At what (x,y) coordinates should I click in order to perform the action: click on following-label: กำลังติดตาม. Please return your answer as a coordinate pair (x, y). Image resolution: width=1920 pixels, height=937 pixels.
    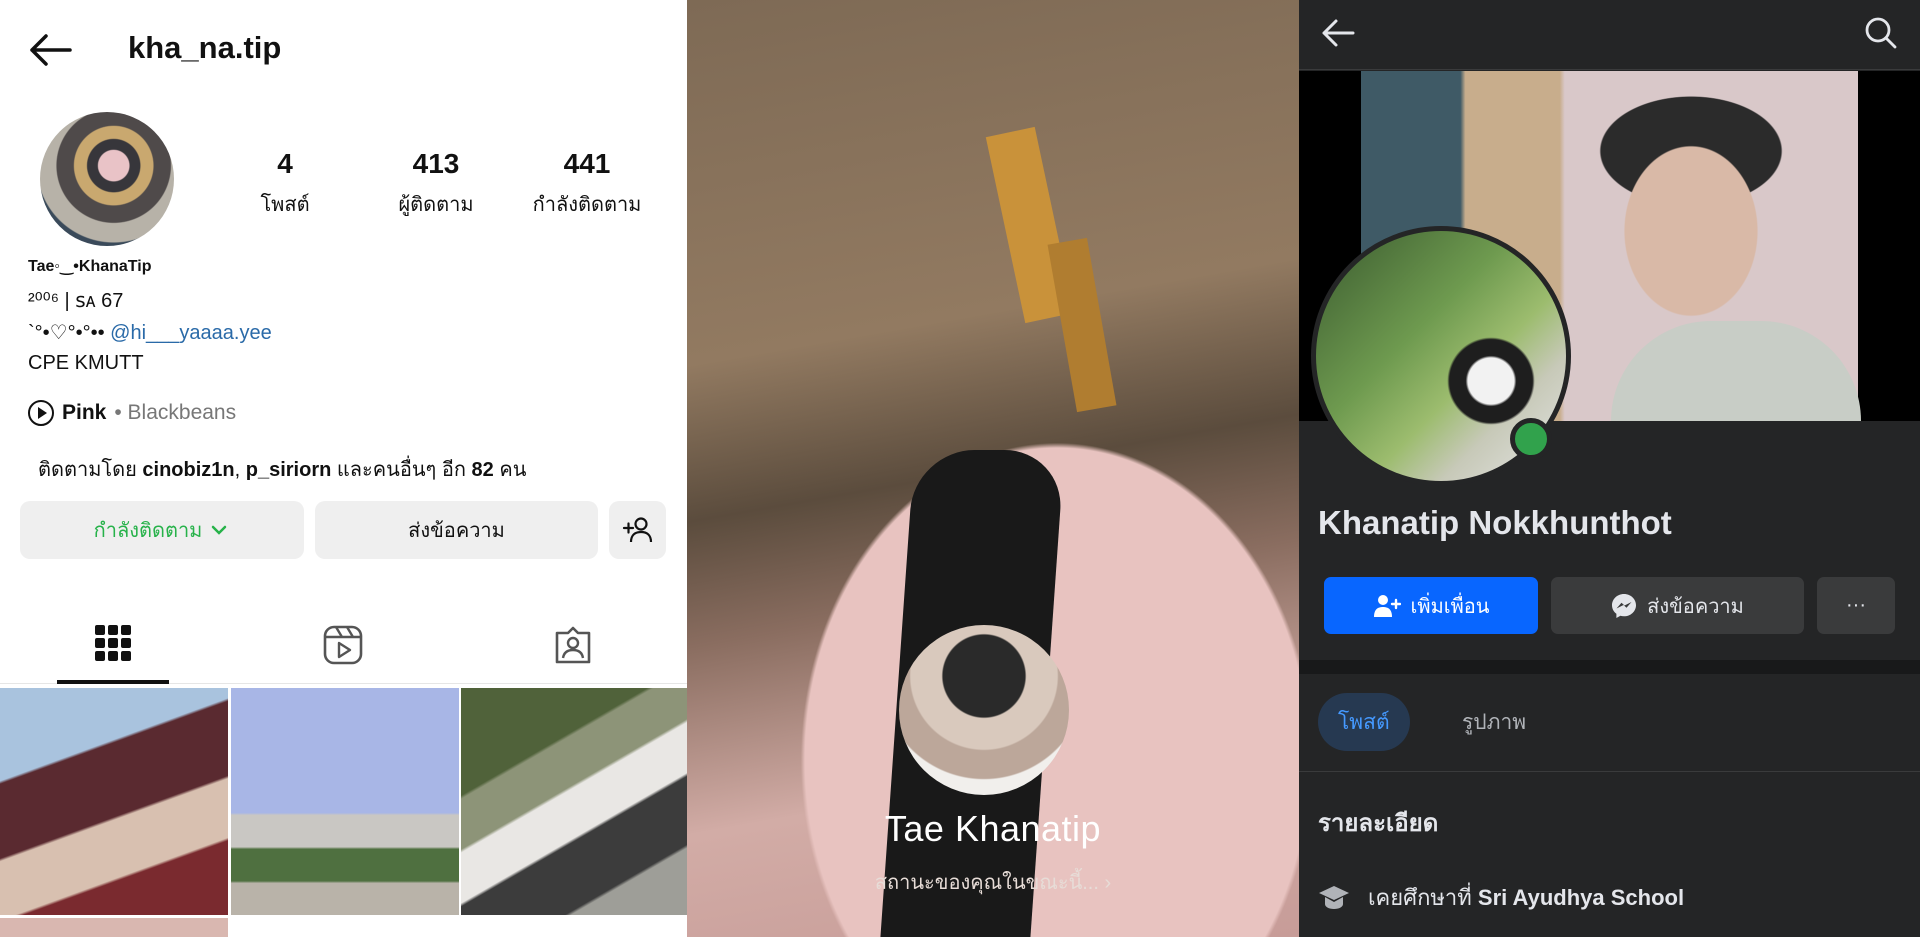
    Looking at the image, I should click on (587, 205).